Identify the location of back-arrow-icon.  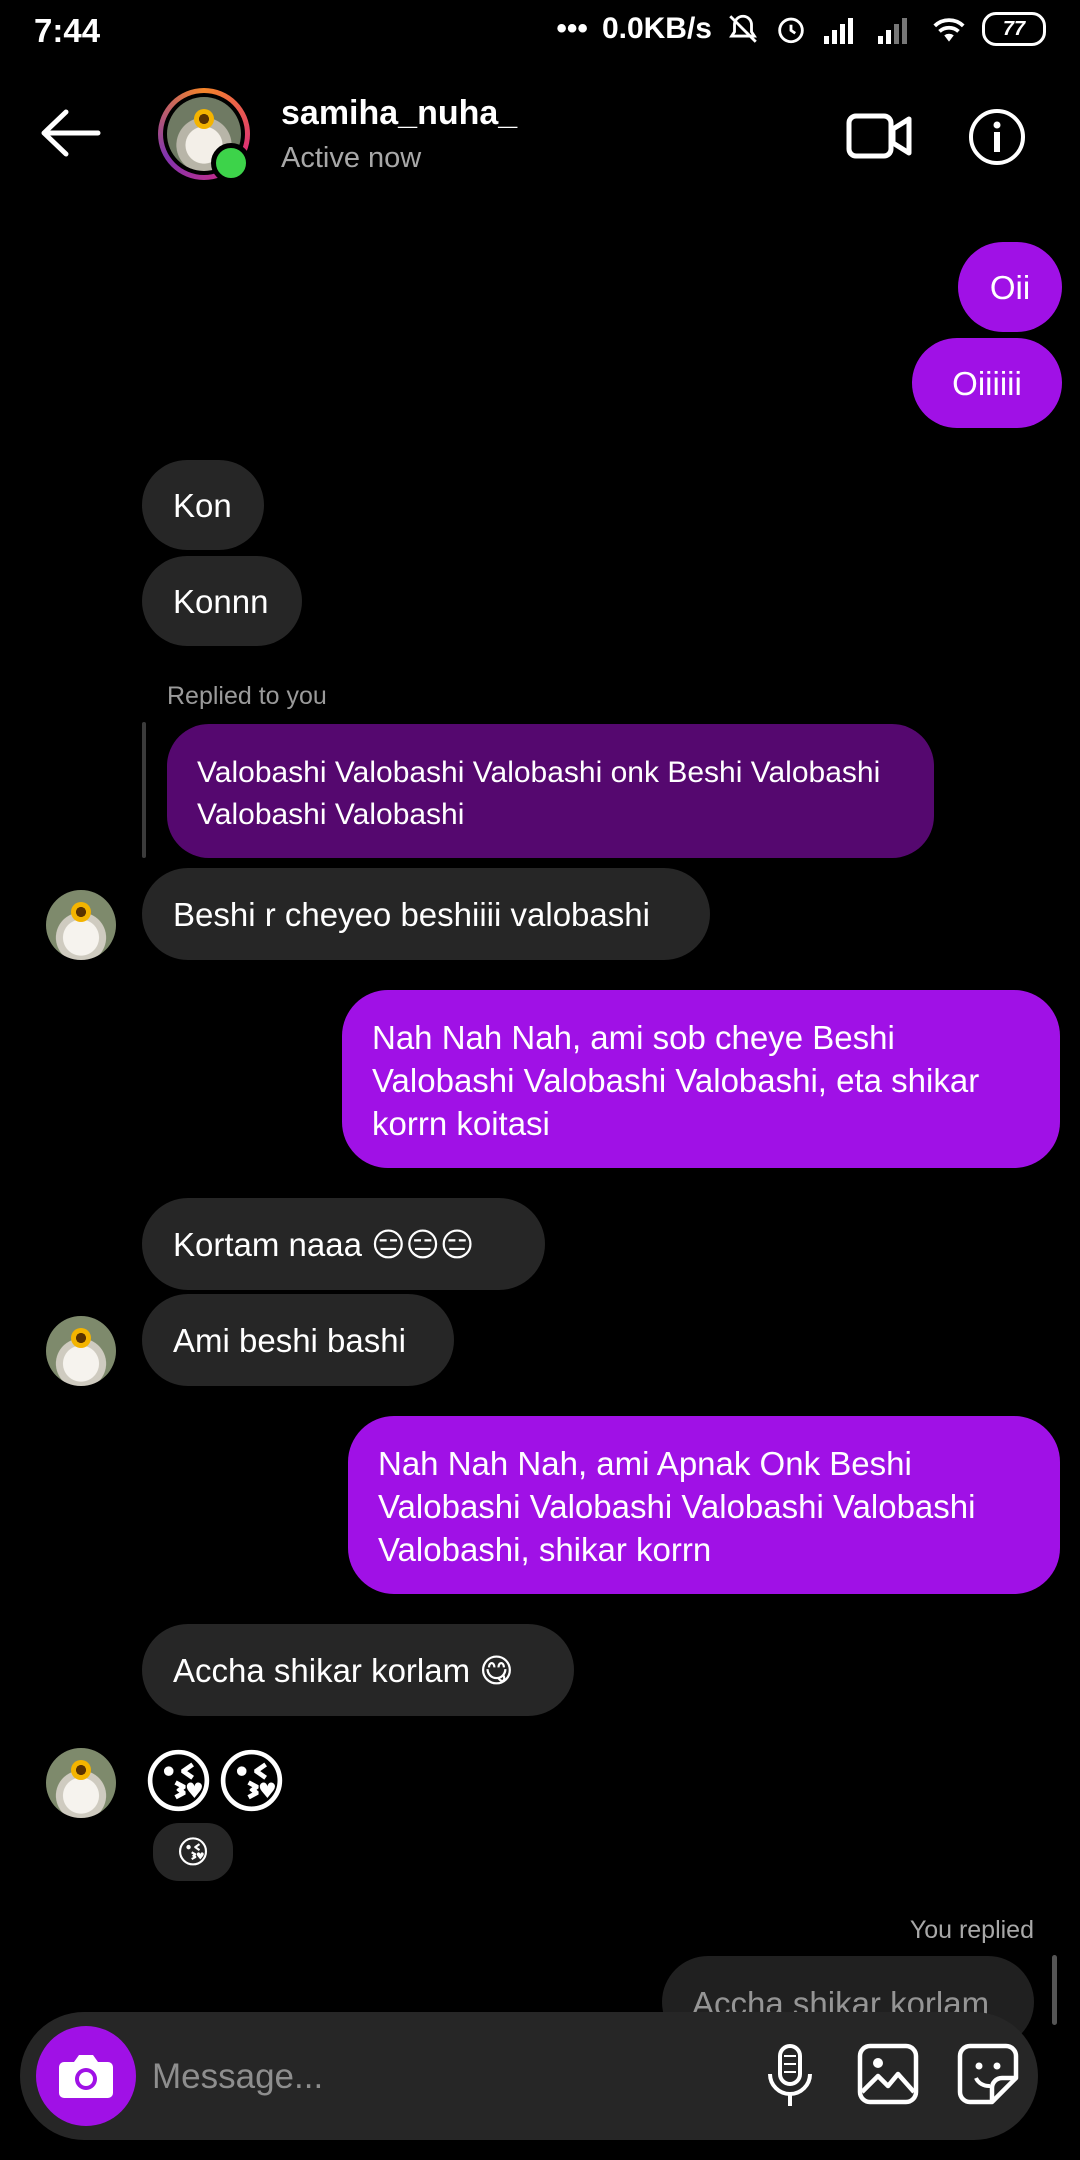
(70, 133).